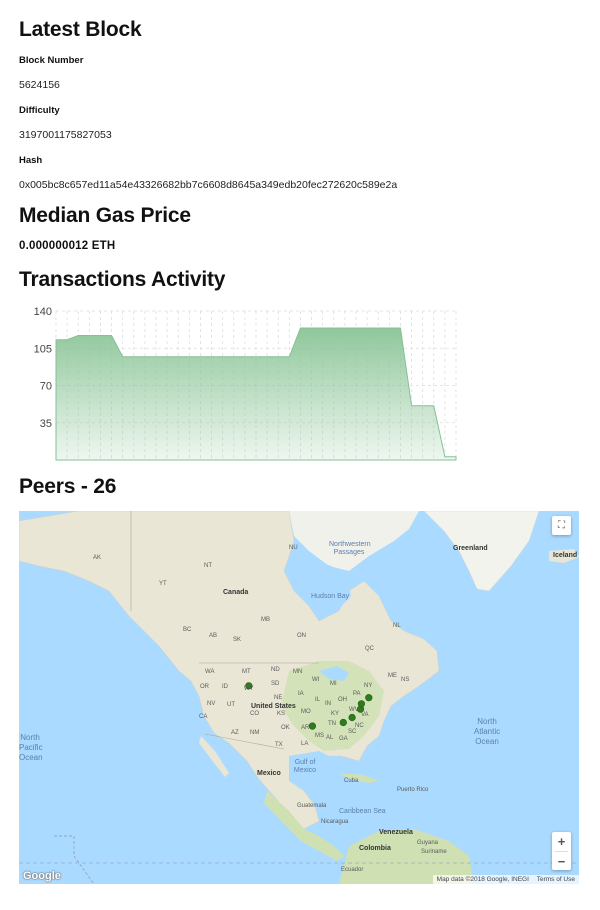  I want to click on label-sc: SC, so click(352, 732).